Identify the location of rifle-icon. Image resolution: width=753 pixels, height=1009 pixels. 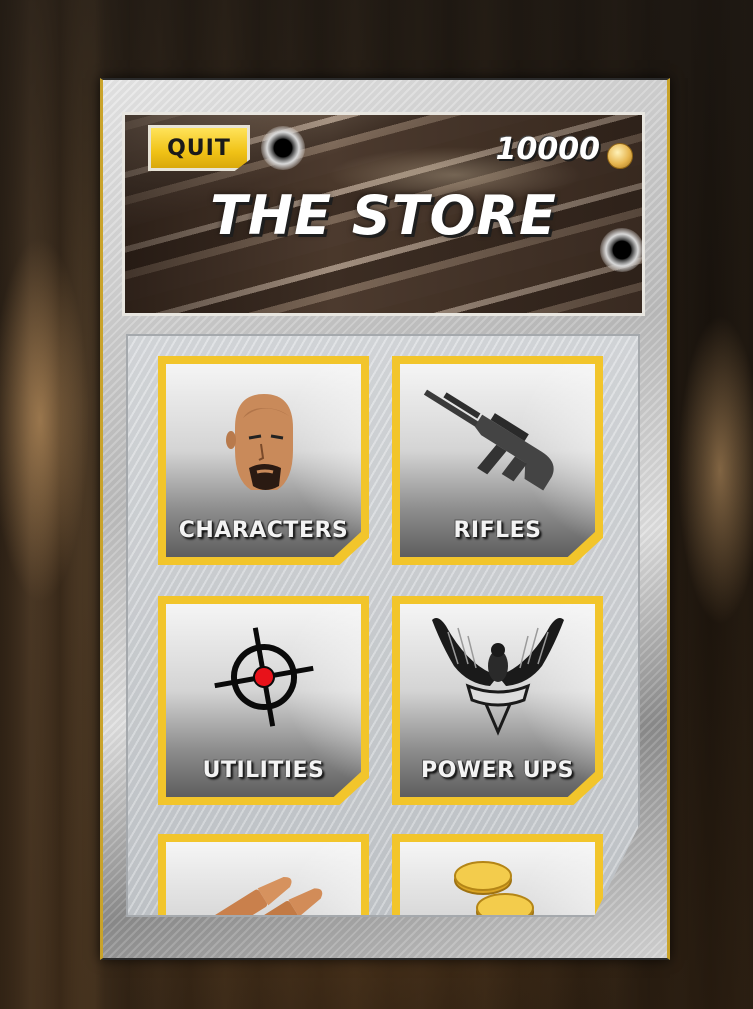
(488, 440).